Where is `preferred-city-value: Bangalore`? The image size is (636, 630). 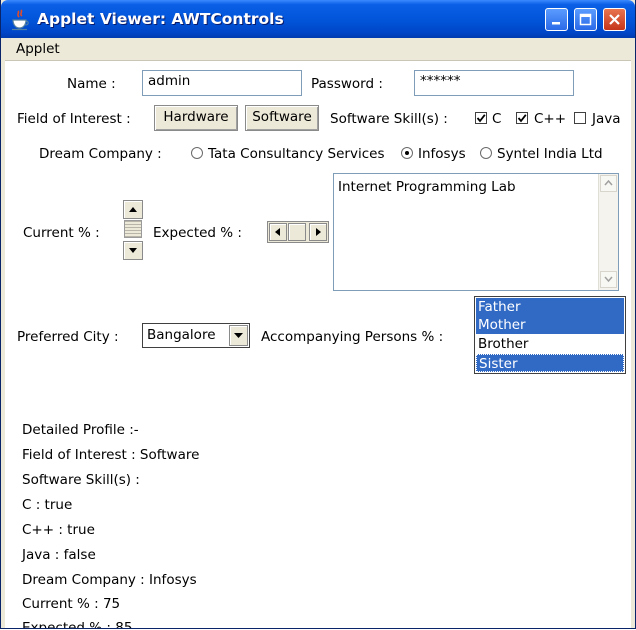 preferred-city-value: Bangalore is located at coordinates (181, 335).